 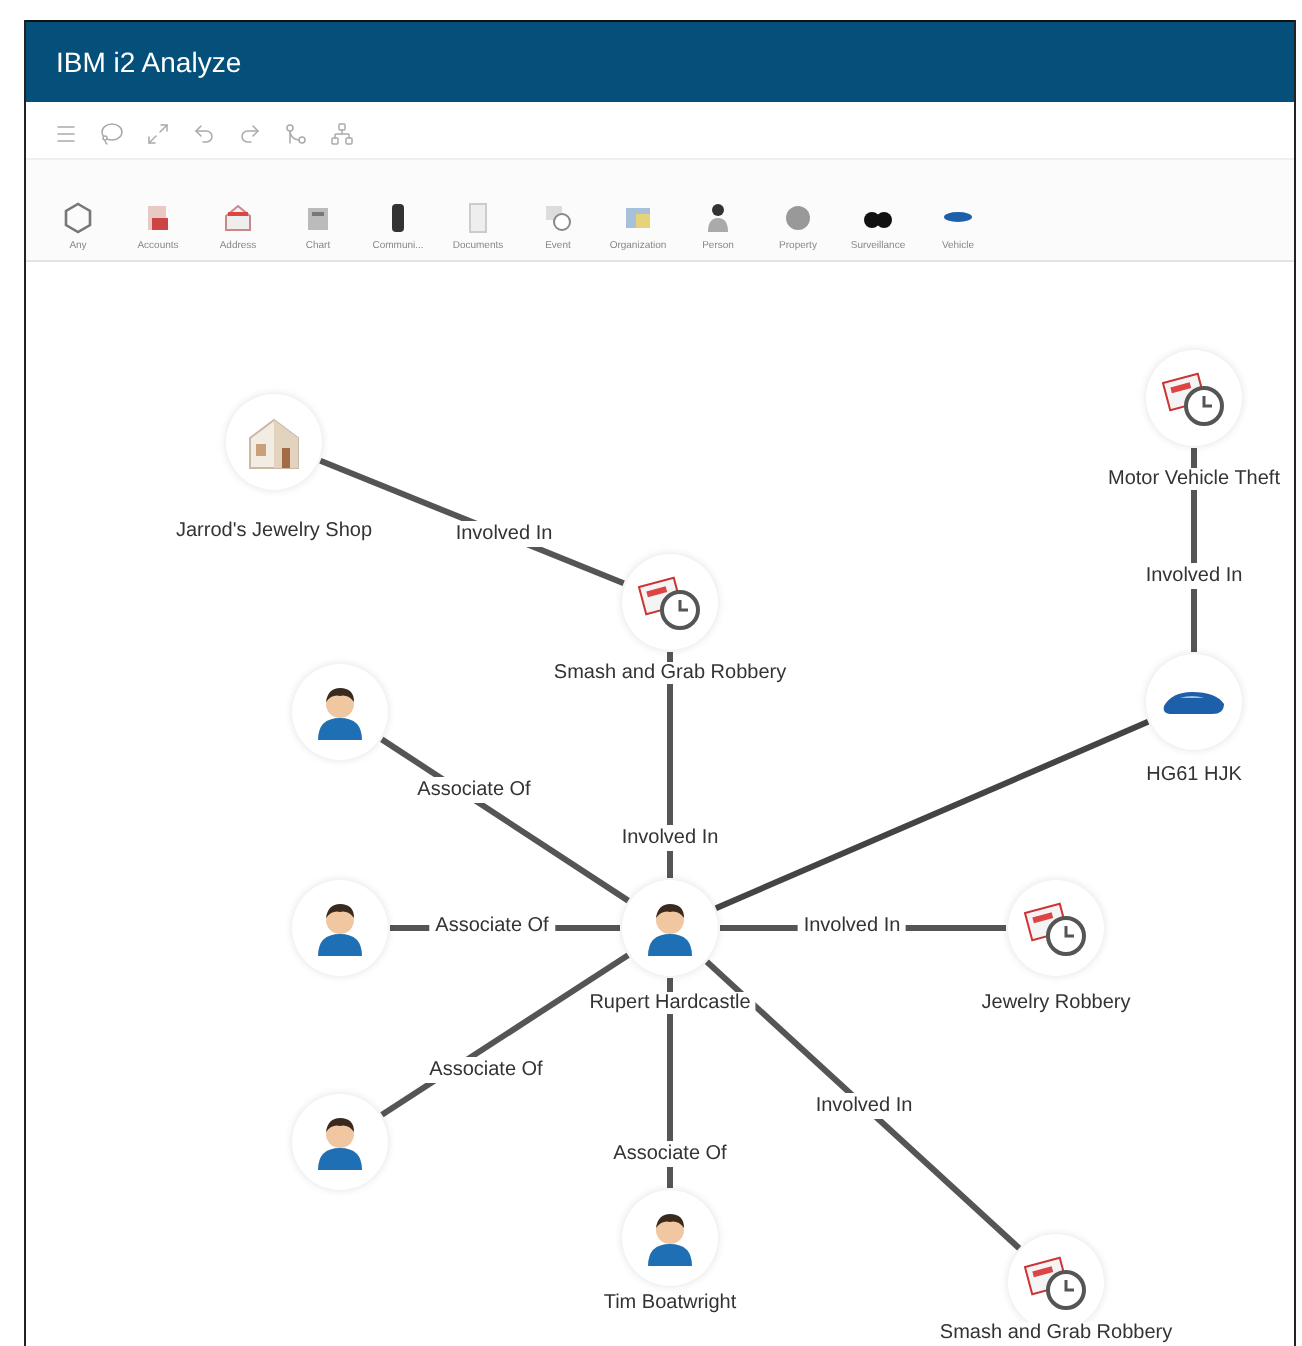 What do you see at coordinates (638, 218) in the screenshot?
I see `organization-icon` at bounding box center [638, 218].